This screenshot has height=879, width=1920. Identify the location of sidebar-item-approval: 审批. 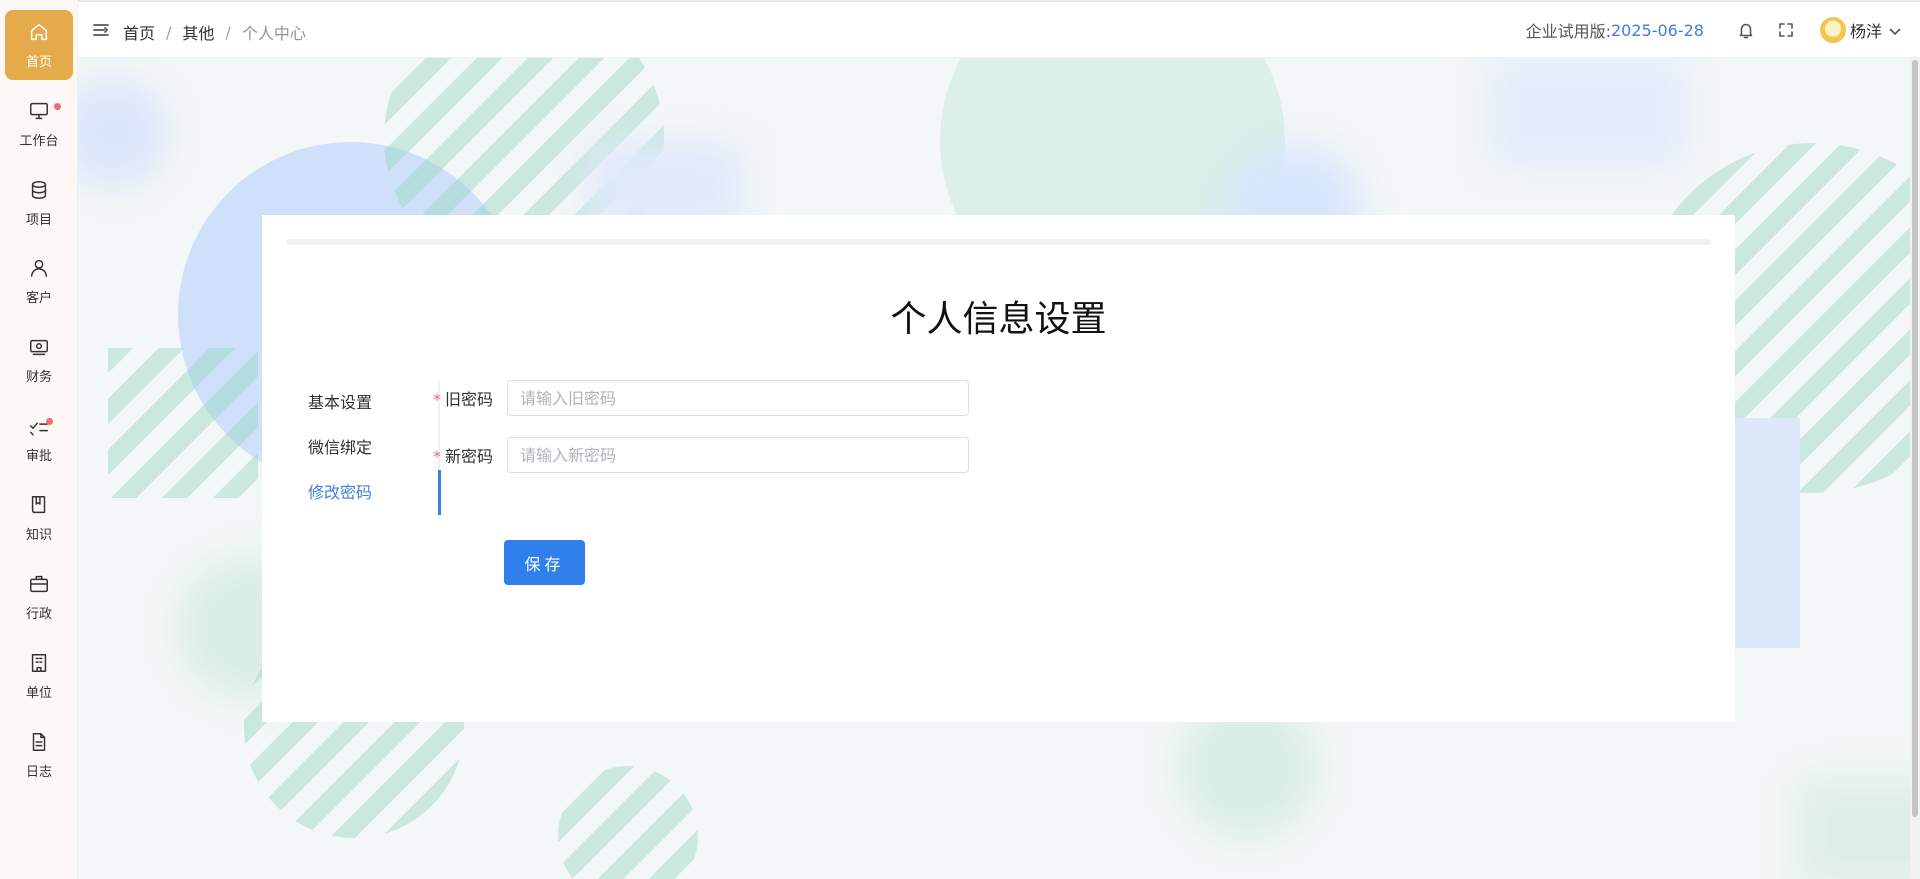
(39, 439).